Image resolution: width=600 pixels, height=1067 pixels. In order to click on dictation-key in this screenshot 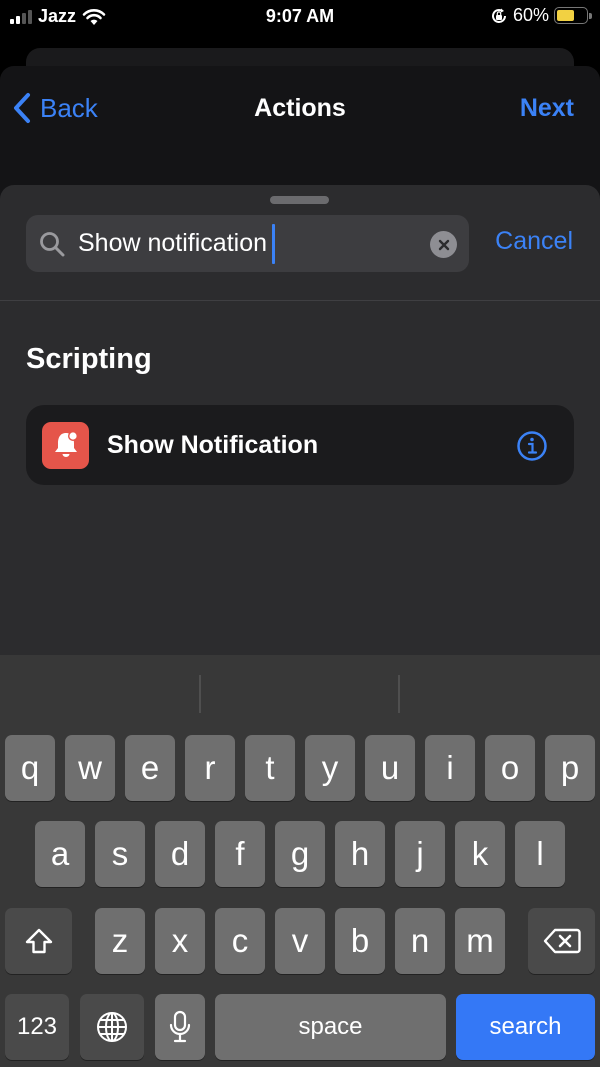, I will do `click(180, 1027)`.